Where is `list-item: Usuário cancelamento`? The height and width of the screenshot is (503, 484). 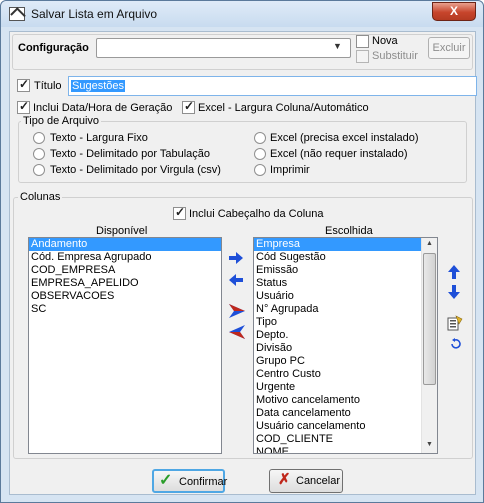
list-item: Usuário cancelamento is located at coordinates (338, 426).